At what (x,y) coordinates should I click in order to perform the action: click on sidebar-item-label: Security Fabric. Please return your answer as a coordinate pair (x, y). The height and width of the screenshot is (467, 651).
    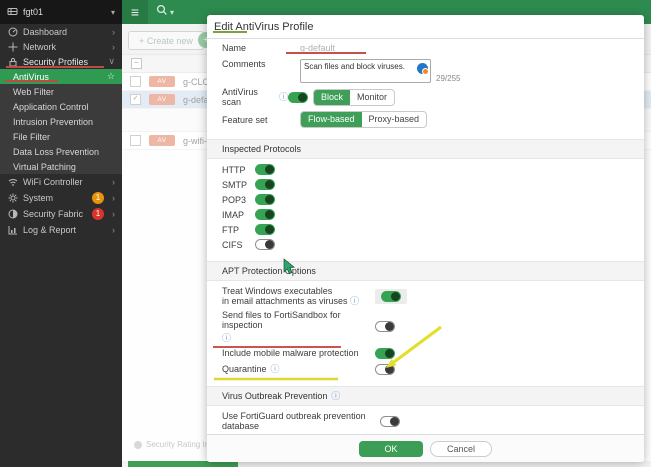
    Looking at the image, I should click on (53, 214).